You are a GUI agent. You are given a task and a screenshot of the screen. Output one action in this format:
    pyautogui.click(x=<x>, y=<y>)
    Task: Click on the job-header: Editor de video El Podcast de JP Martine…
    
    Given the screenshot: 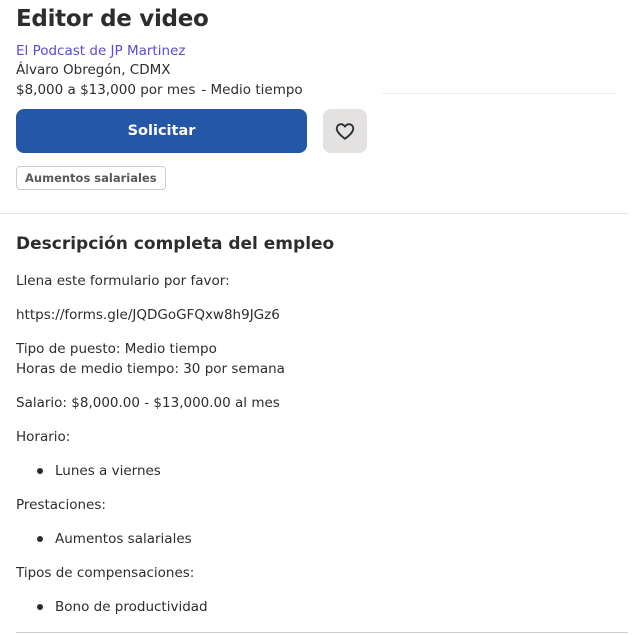 What is the action you would take?
    pyautogui.click(x=316, y=52)
    